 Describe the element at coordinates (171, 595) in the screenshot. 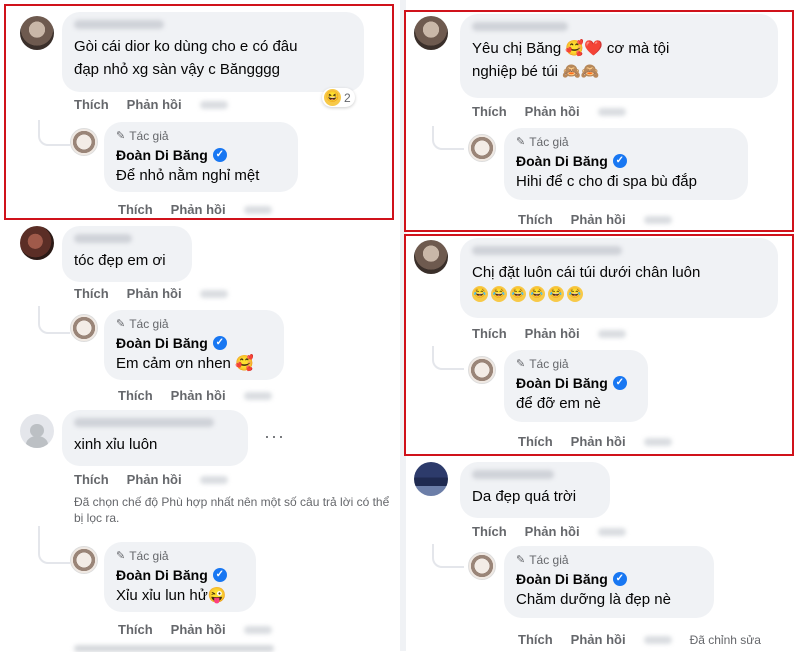

I see `reply-text: Xỉu xỉu lun hử😜` at that location.